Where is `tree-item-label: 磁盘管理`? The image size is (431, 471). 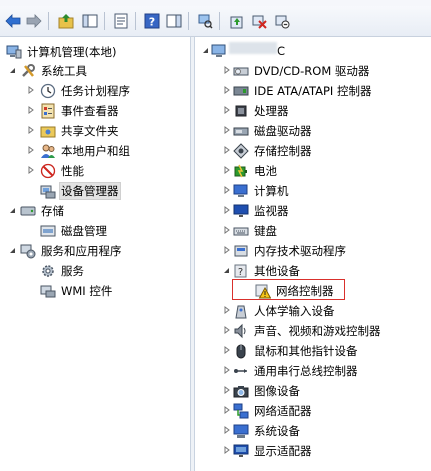
tree-item-label: 磁盘管理 is located at coordinates (84, 230).